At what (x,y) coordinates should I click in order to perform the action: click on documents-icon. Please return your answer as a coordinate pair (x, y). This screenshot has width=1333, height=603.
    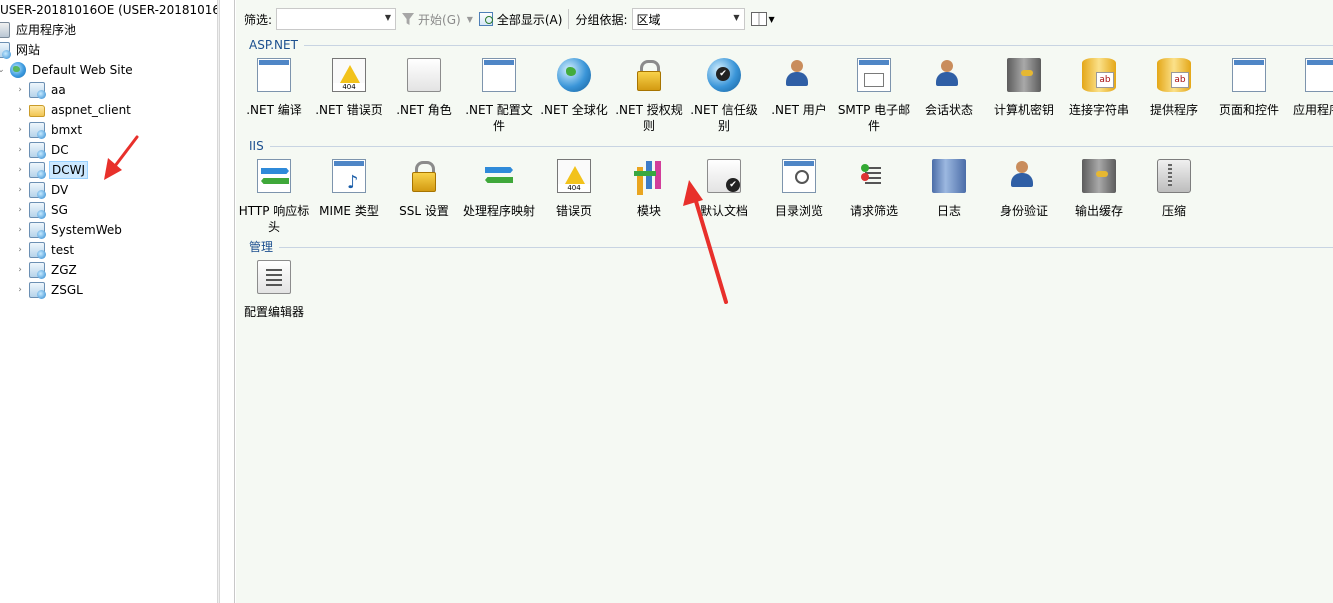
    Looking at the image, I should click on (424, 75).